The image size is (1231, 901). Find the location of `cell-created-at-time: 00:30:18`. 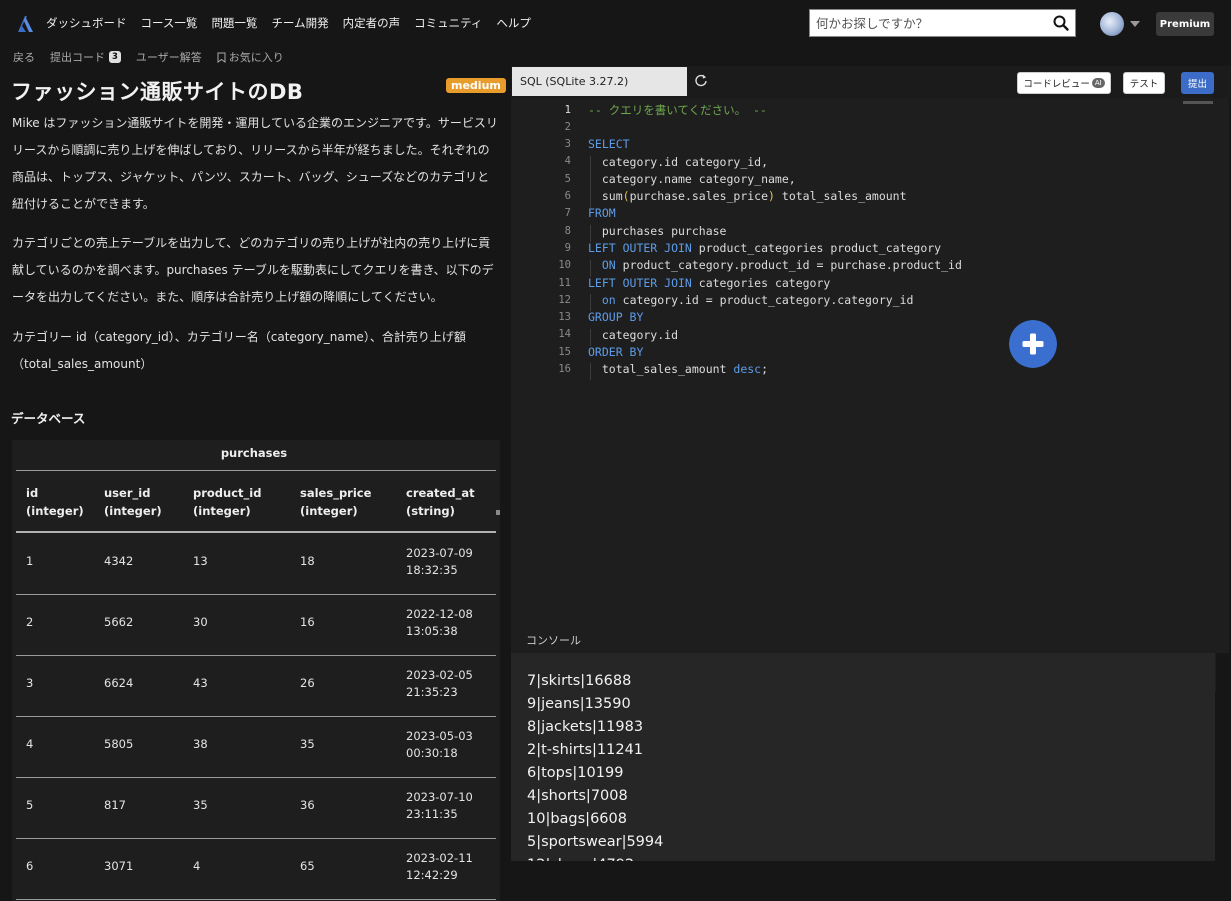

cell-created-at-time: 00:30:18 is located at coordinates (432, 753).